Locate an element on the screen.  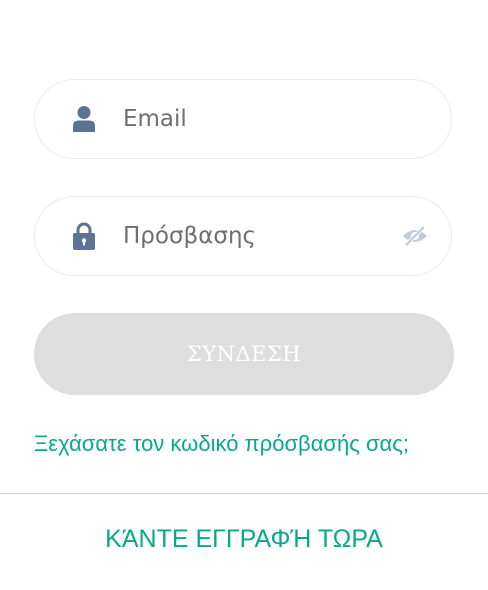
email-field-container is located at coordinates (243, 119).